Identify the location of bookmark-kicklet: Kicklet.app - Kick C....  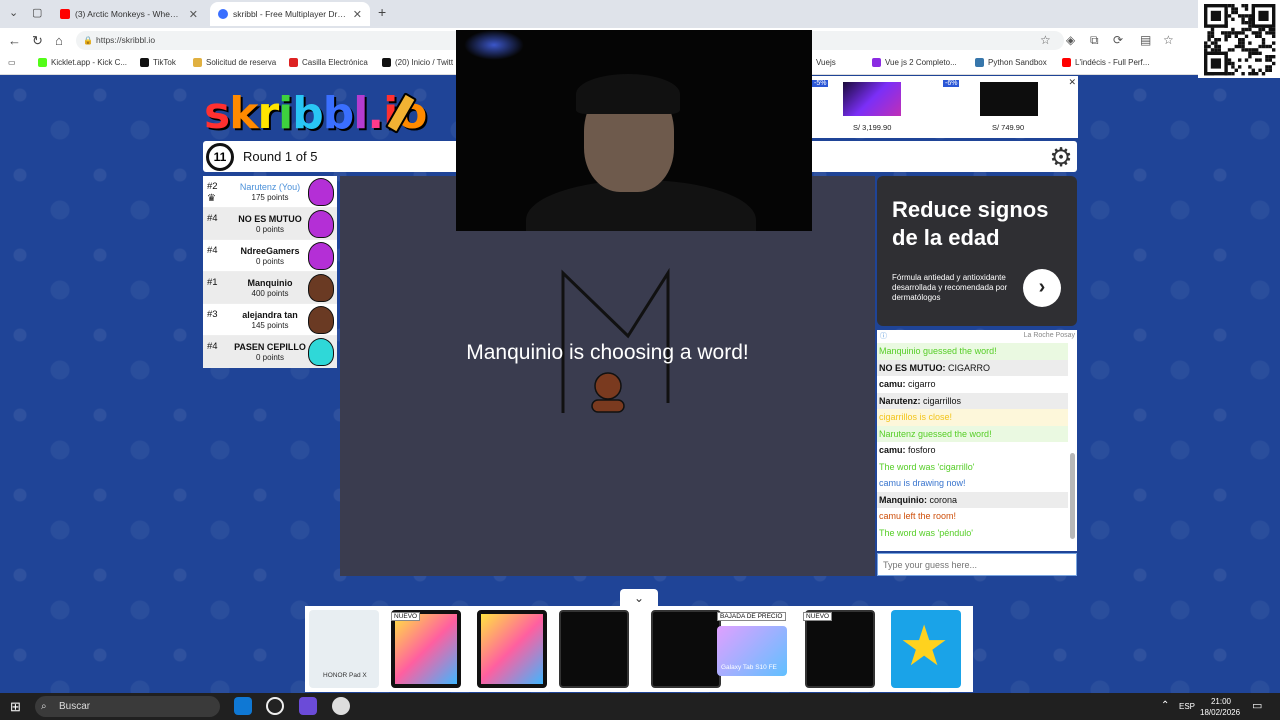
(82, 62).